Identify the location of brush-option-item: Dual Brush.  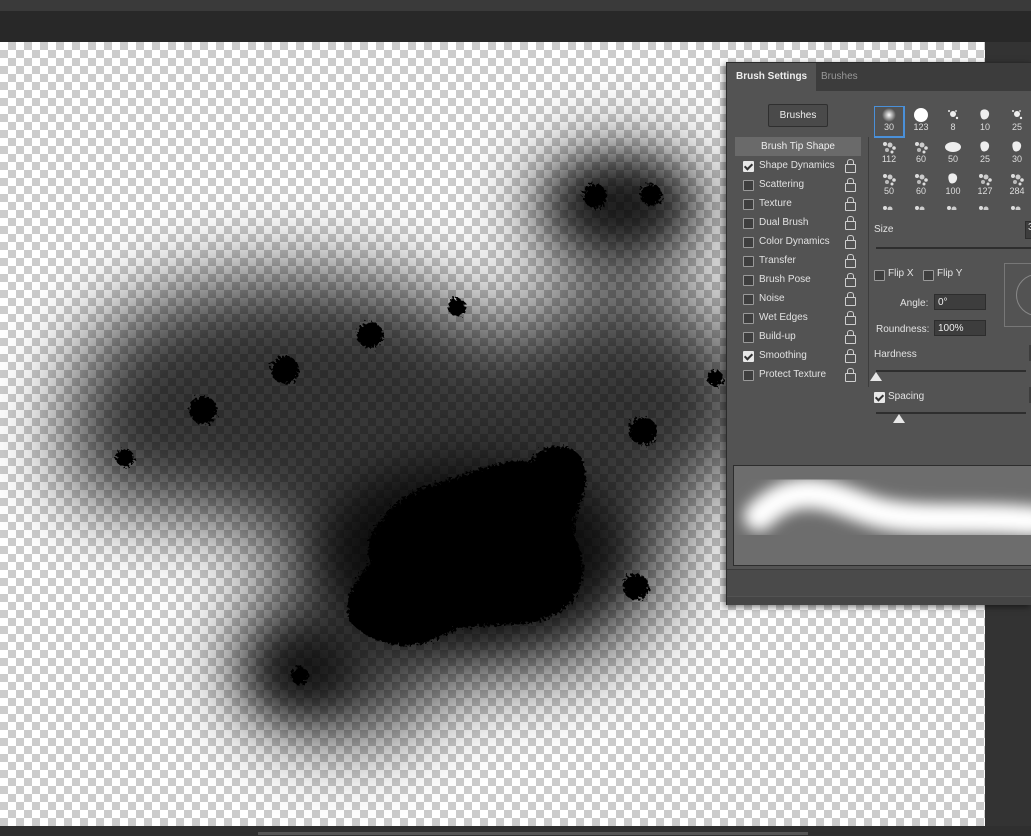
(799, 222).